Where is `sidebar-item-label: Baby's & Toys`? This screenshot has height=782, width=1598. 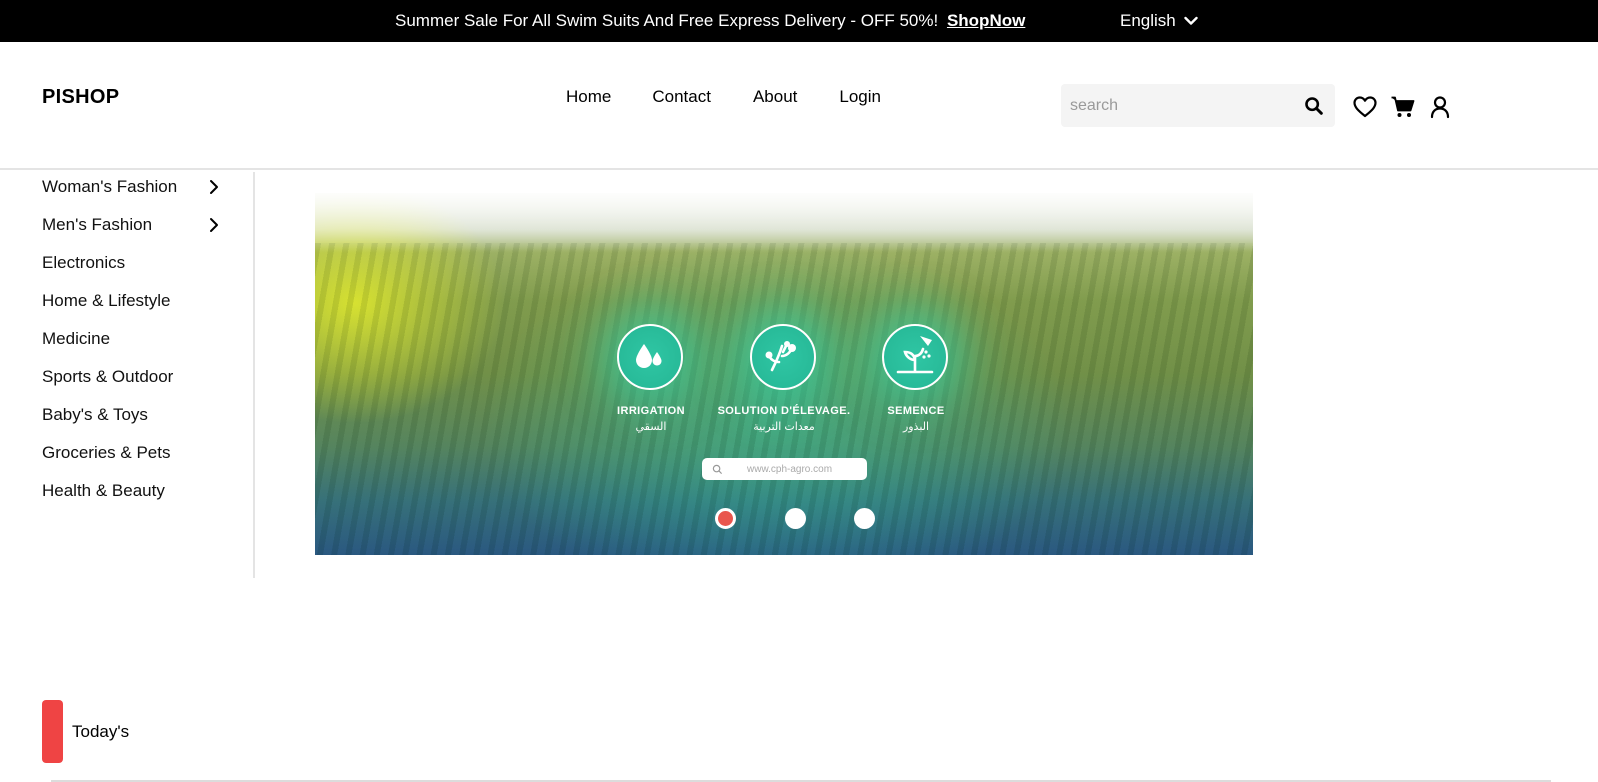 sidebar-item-label: Baby's & Toys is located at coordinates (95, 414).